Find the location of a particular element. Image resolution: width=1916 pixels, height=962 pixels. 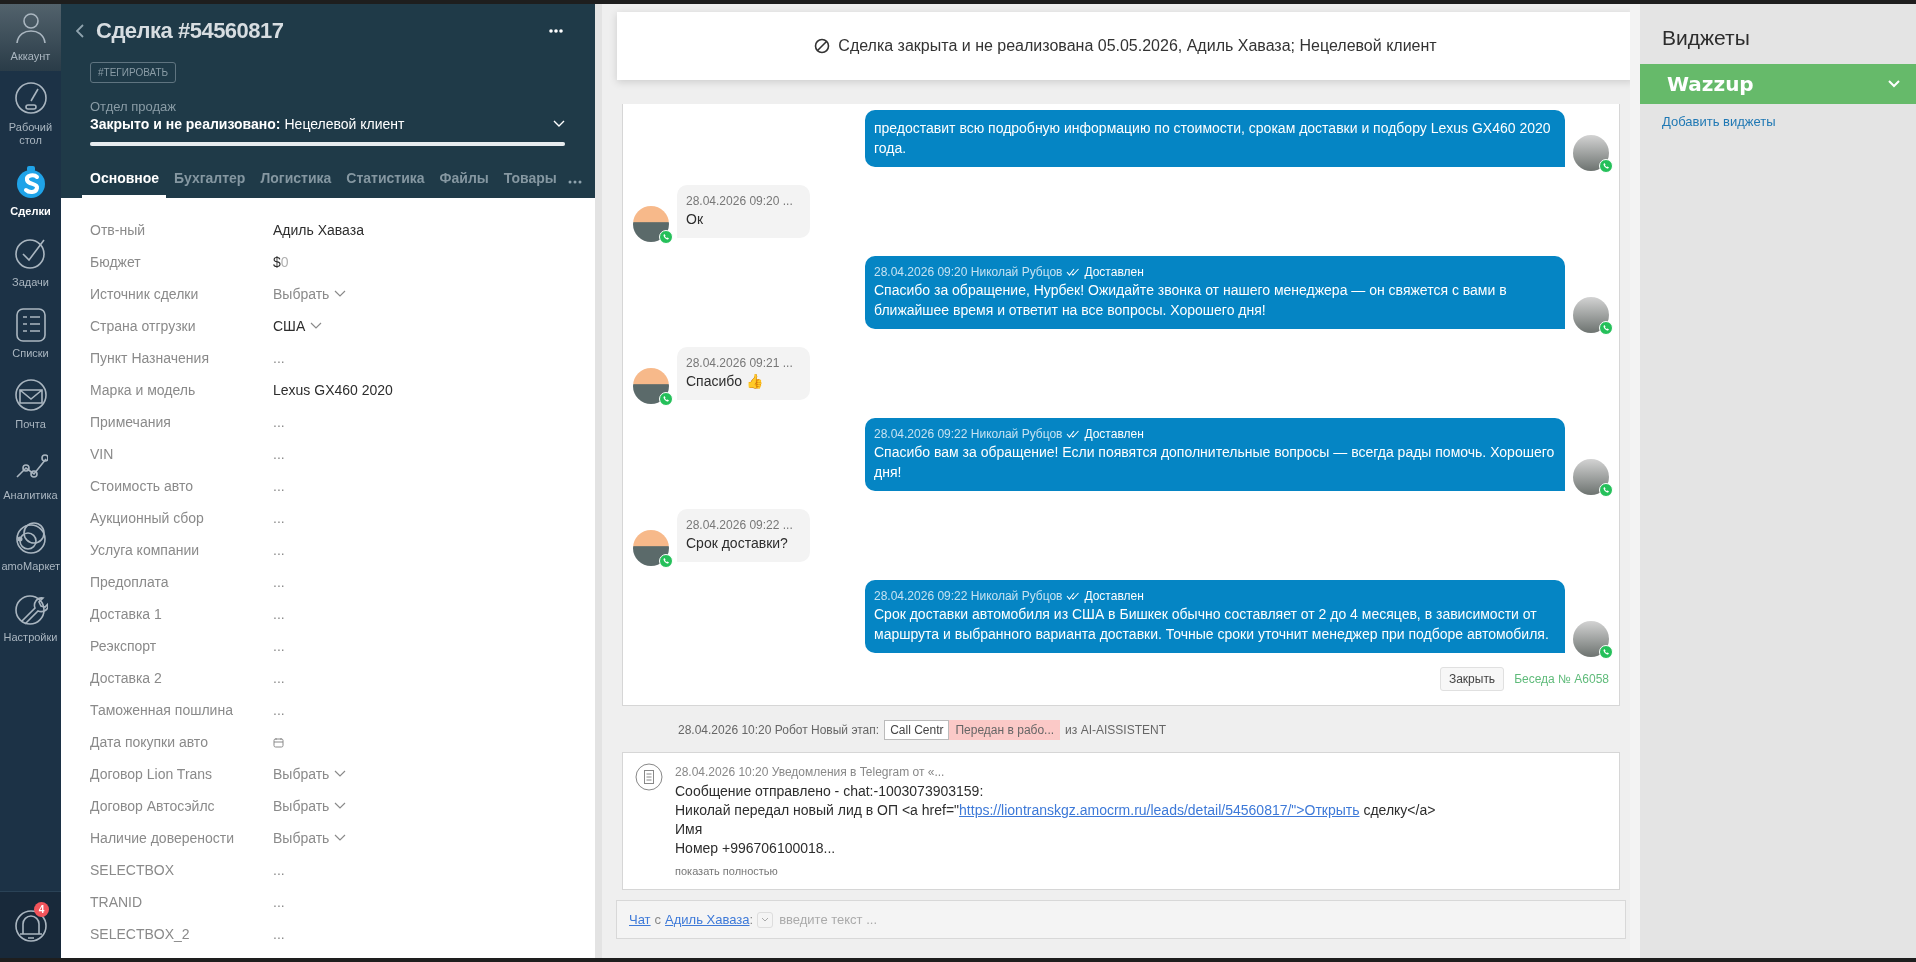

field-label: Страна отгрузки is located at coordinates (143, 326).